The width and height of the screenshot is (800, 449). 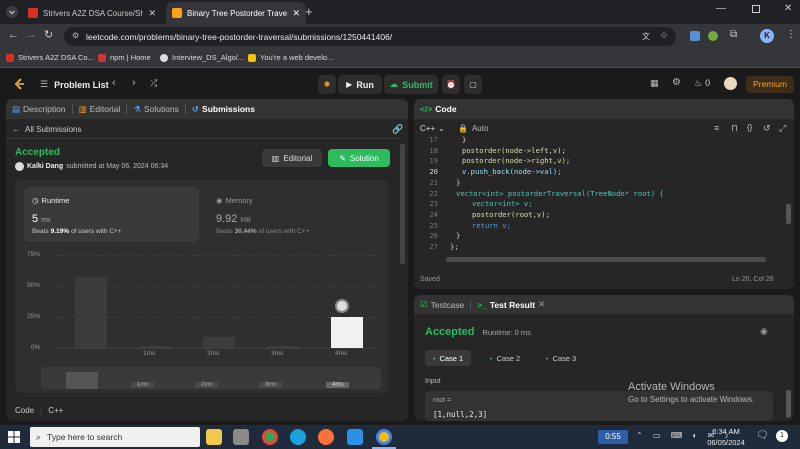 I want to click on case-1-tab: • Case 1, so click(x=448, y=358).